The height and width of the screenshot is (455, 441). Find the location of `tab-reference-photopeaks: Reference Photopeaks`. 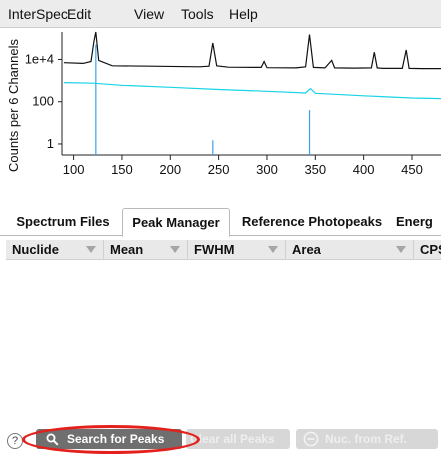

tab-reference-photopeaks: Reference Photopeaks is located at coordinates (312, 222).